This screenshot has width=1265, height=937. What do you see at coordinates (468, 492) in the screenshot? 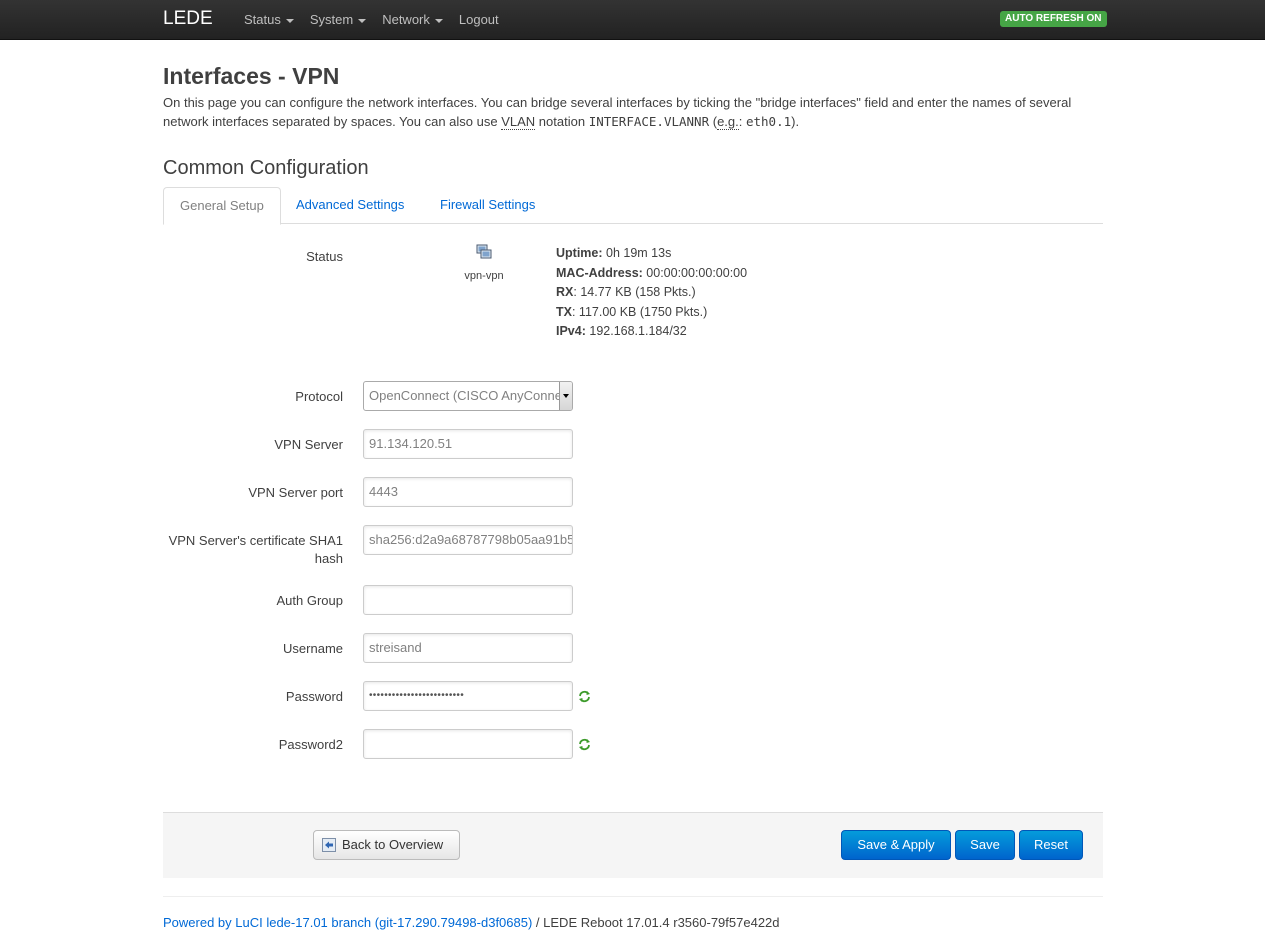
I see `vpn-server-port-input: 4443` at bounding box center [468, 492].